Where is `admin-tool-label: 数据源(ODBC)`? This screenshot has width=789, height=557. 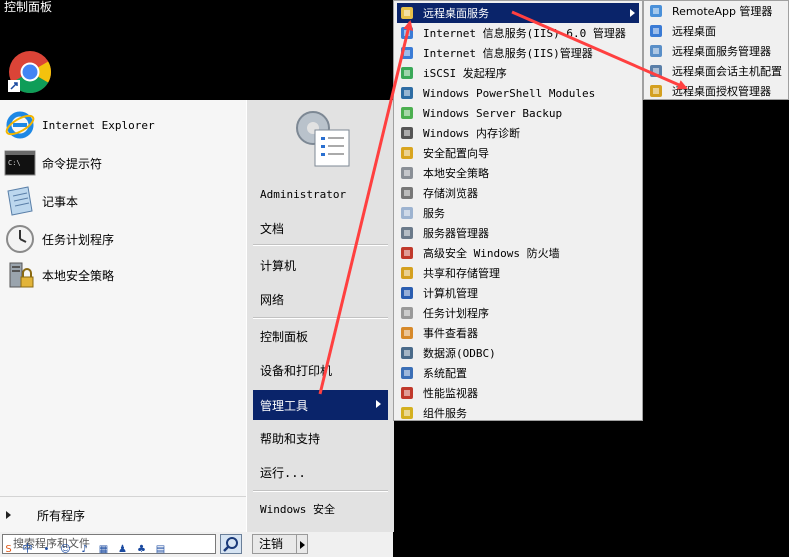 admin-tool-label: 数据源(ODBC) is located at coordinates (459, 353).